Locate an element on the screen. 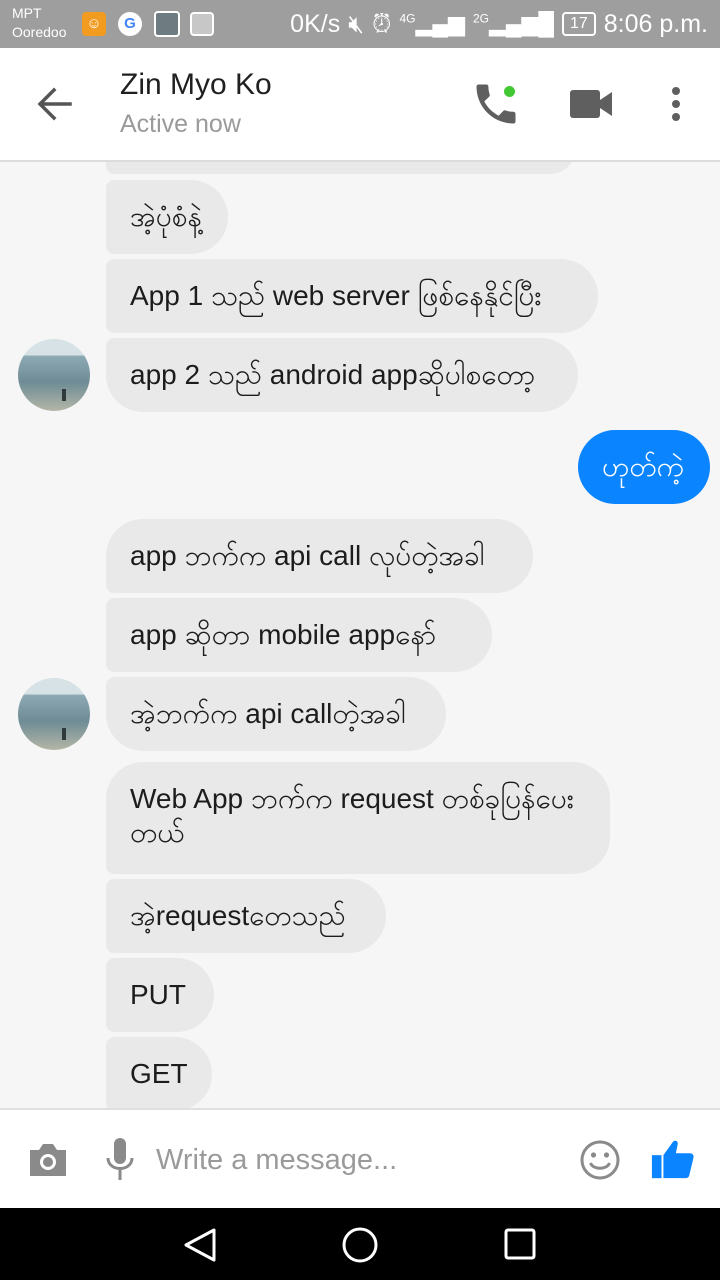  message-bubble: အဲ့requestတေသည် is located at coordinates (246, 916).